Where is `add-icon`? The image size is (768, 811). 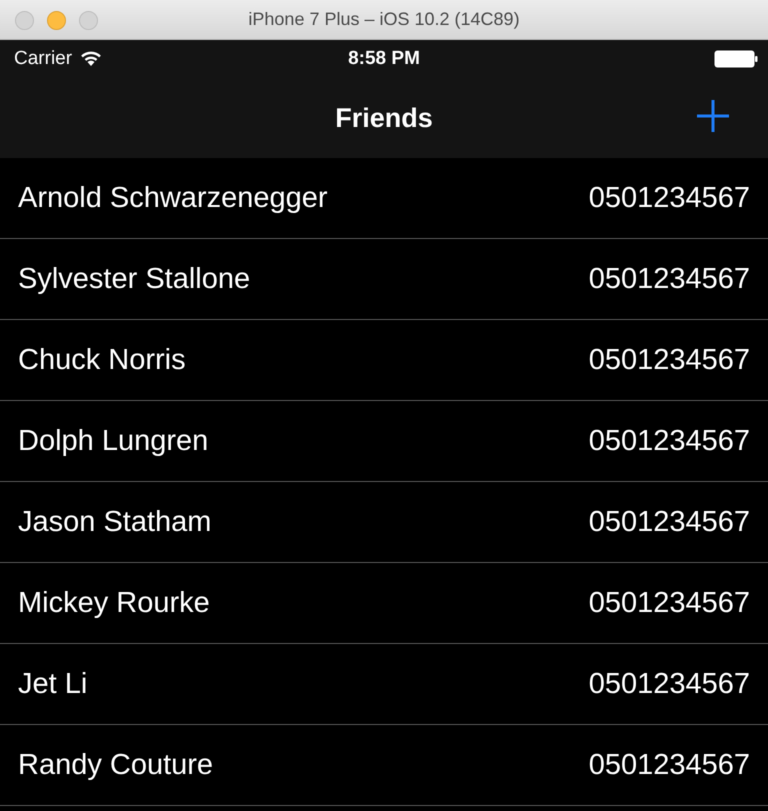
add-icon is located at coordinates (713, 116).